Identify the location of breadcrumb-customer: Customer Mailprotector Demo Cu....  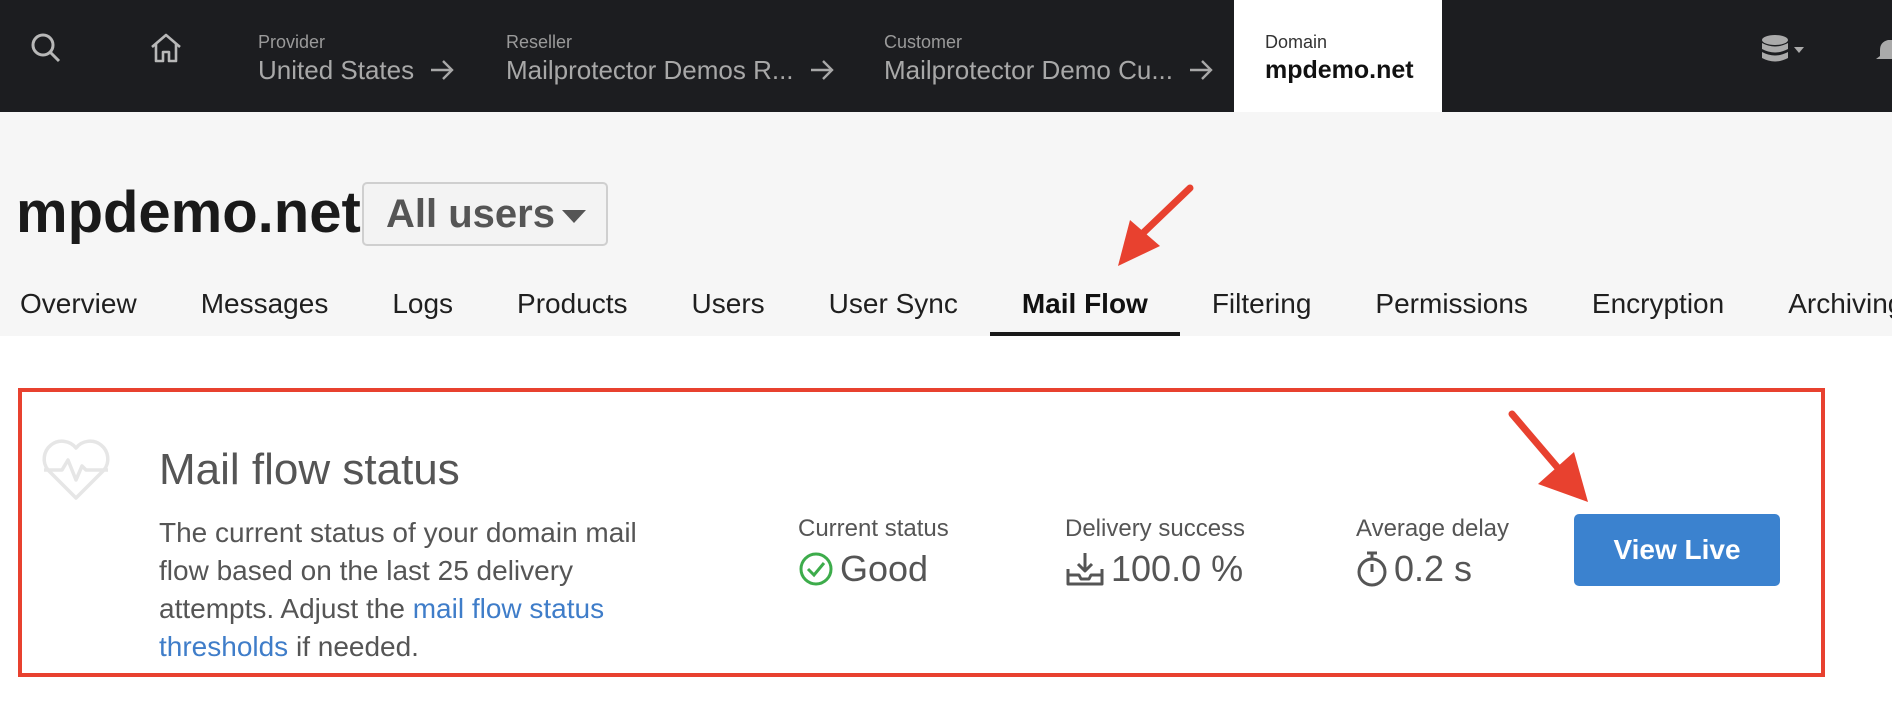
(1049, 56).